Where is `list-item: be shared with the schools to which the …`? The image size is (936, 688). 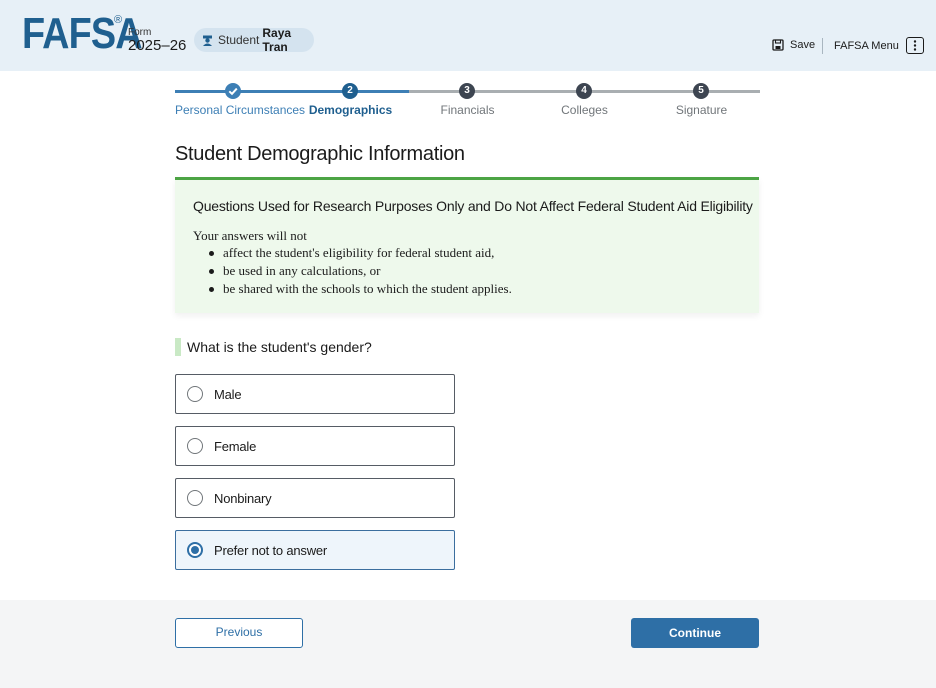
list-item: be shared with the schools to which the … is located at coordinates (358, 289).